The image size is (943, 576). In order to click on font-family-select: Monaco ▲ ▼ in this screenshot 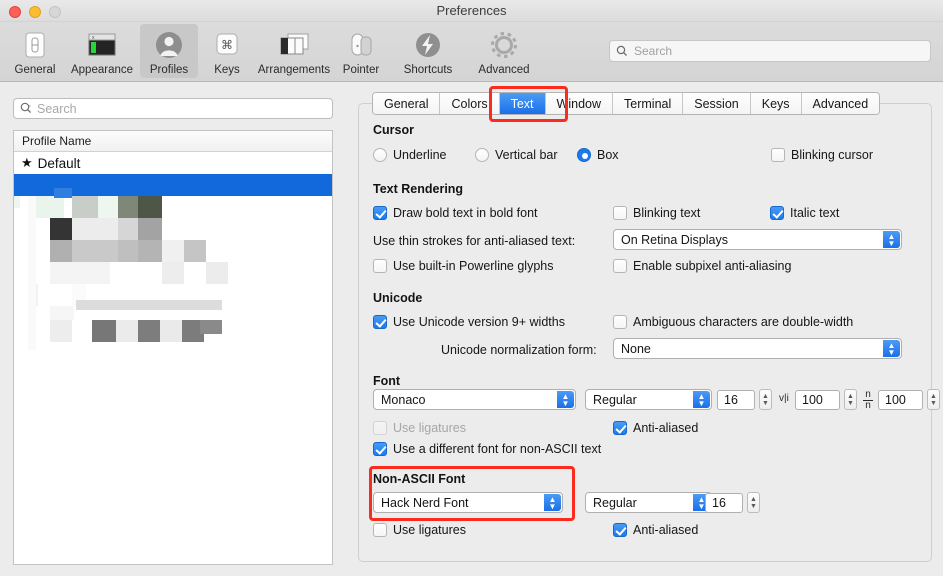, I will do `click(474, 399)`.